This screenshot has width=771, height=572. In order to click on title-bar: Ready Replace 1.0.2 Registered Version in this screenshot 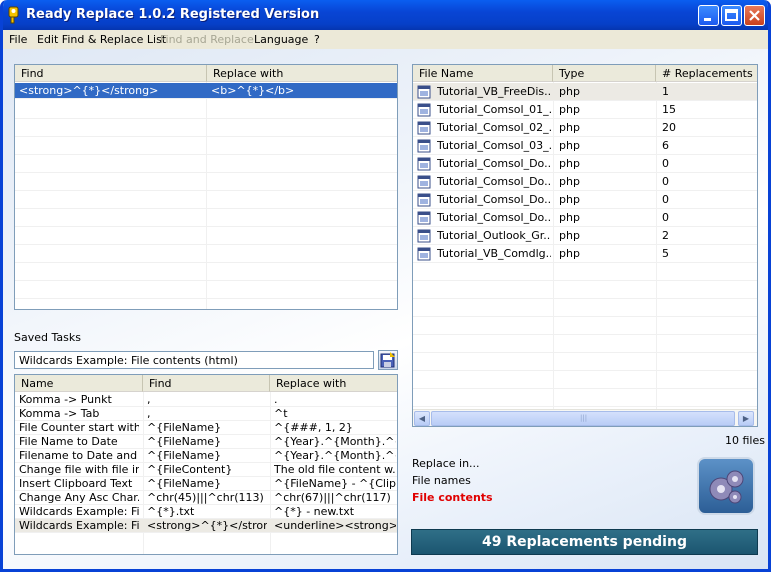, I will do `click(385, 15)`.